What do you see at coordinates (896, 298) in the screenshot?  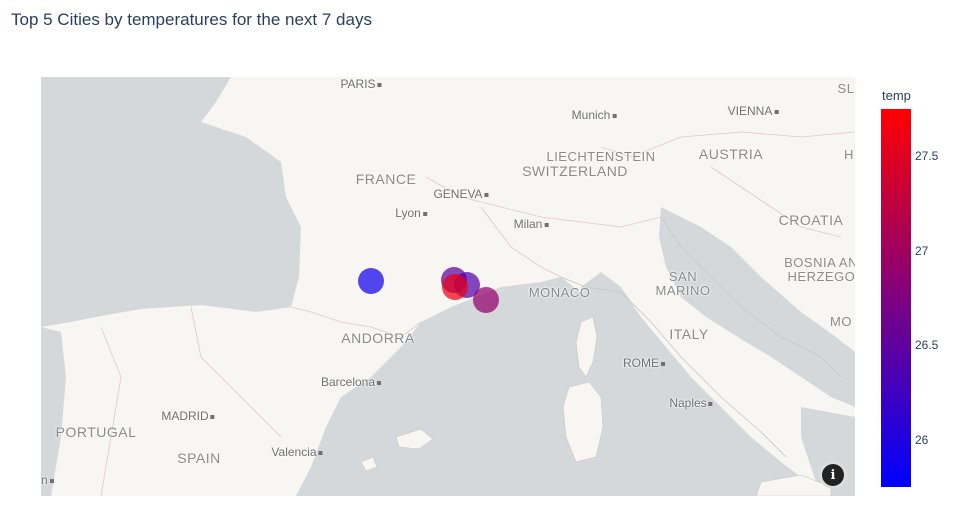 I see `colorbar` at bounding box center [896, 298].